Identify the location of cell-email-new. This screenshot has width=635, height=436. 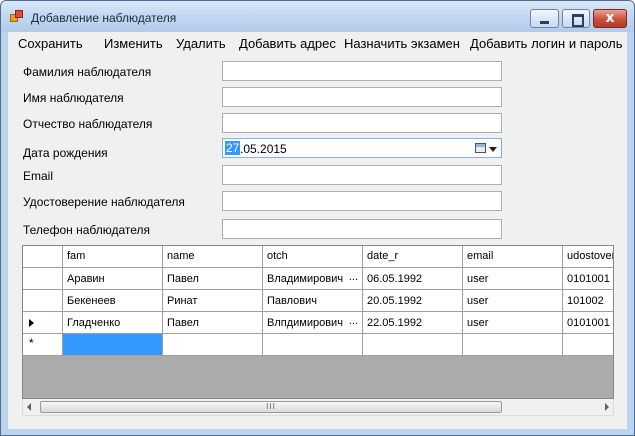
(513, 345).